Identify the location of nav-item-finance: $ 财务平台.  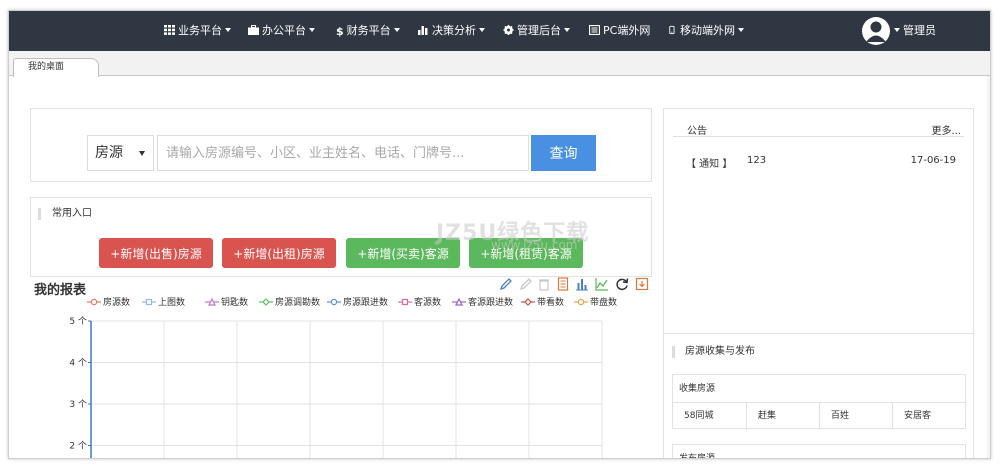
(368, 31).